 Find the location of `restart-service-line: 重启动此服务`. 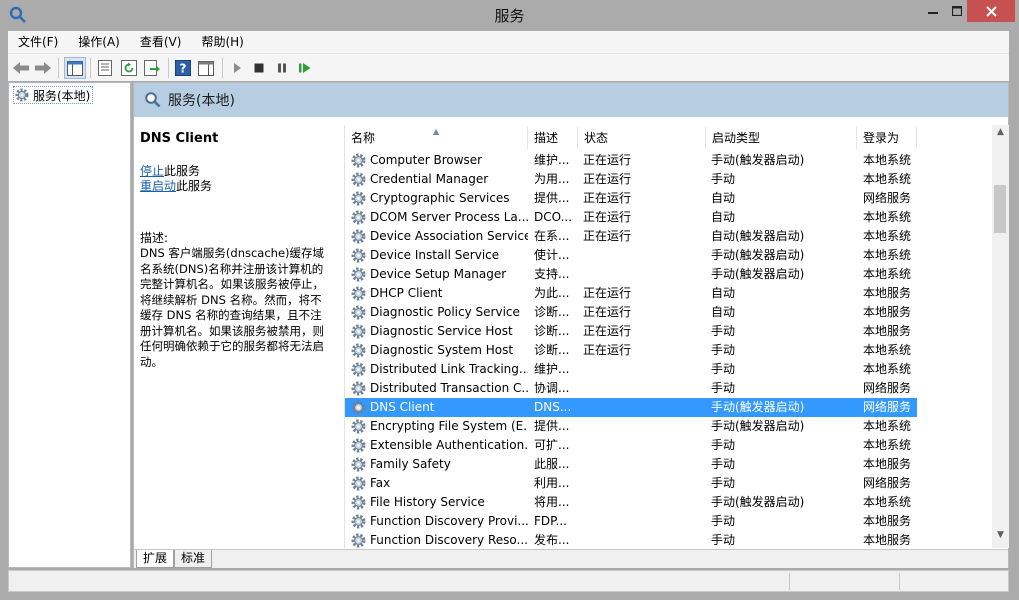

restart-service-line: 重启动此服务 is located at coordinates (236, 186).